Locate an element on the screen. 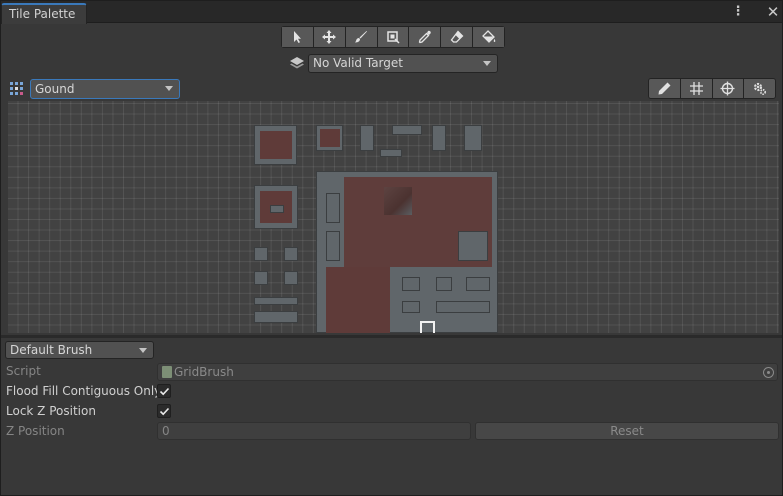  eraser-icon is located at coordinates (457, 36).